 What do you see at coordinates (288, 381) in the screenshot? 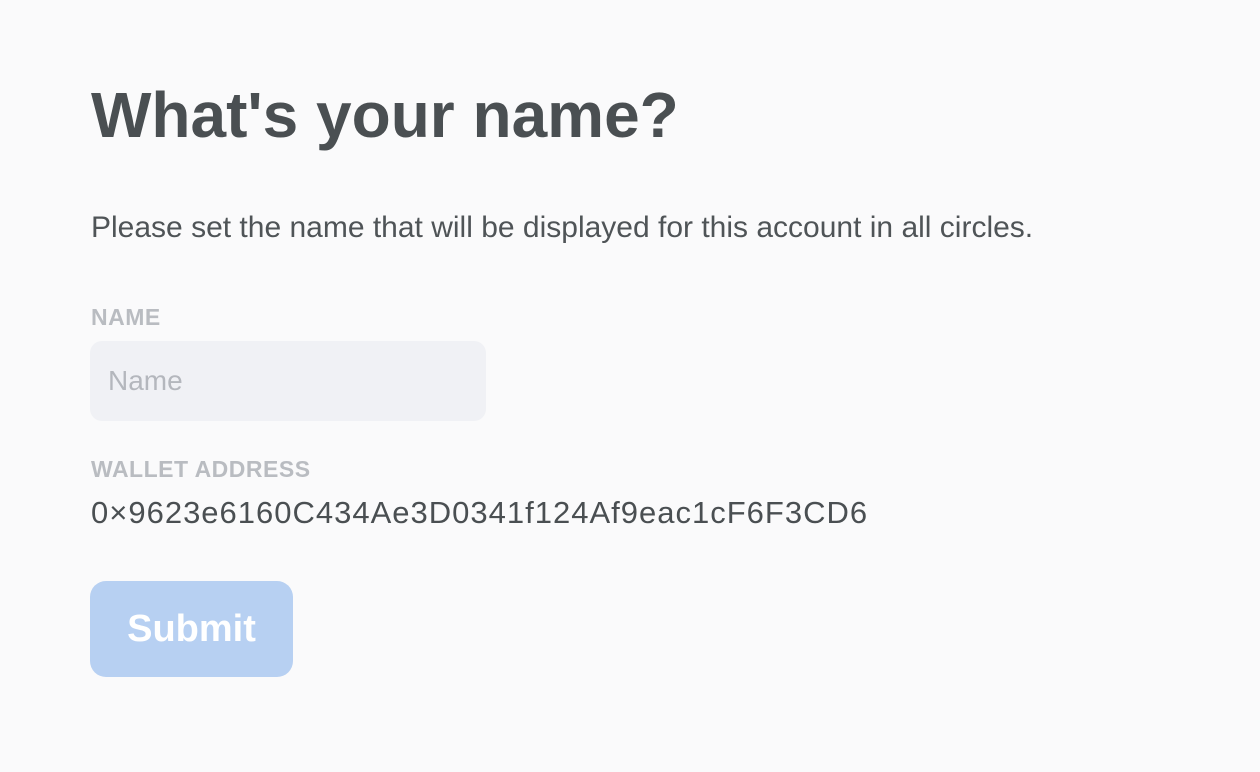
I see `name-input` at bounding box center [288, 381].